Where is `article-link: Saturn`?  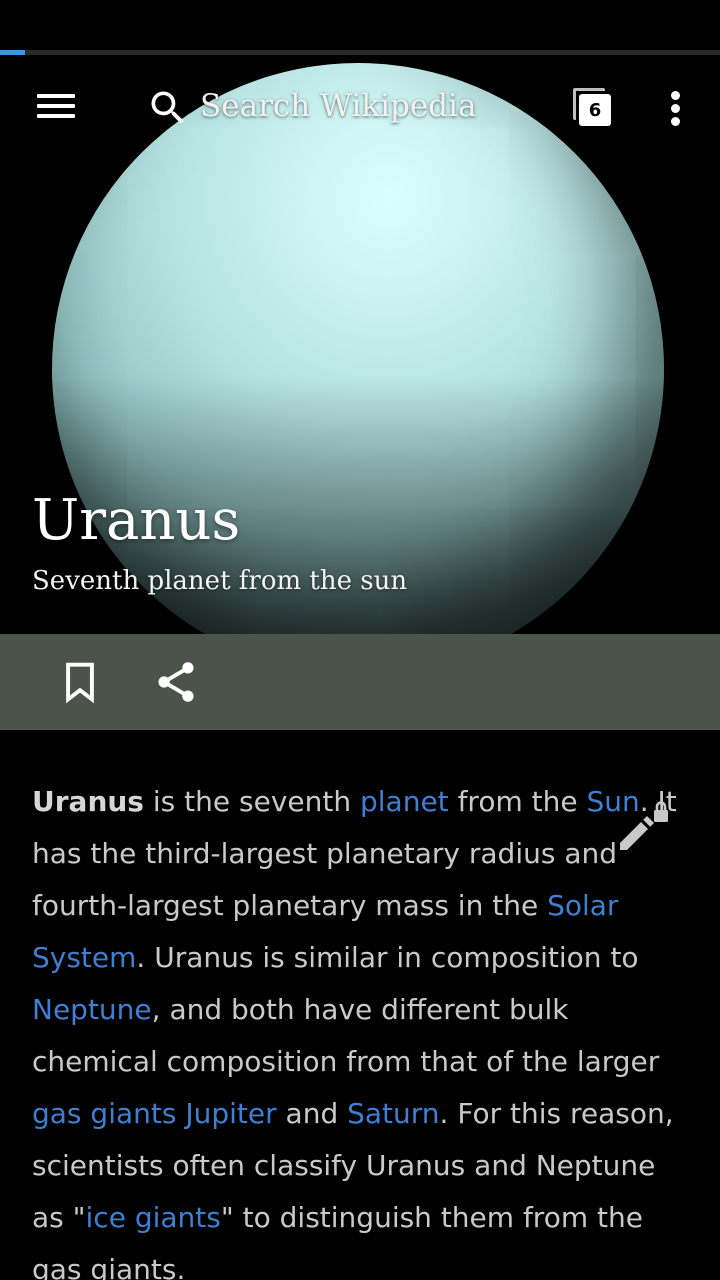
article-link: Saturn is located at coordinates (393, 1113).